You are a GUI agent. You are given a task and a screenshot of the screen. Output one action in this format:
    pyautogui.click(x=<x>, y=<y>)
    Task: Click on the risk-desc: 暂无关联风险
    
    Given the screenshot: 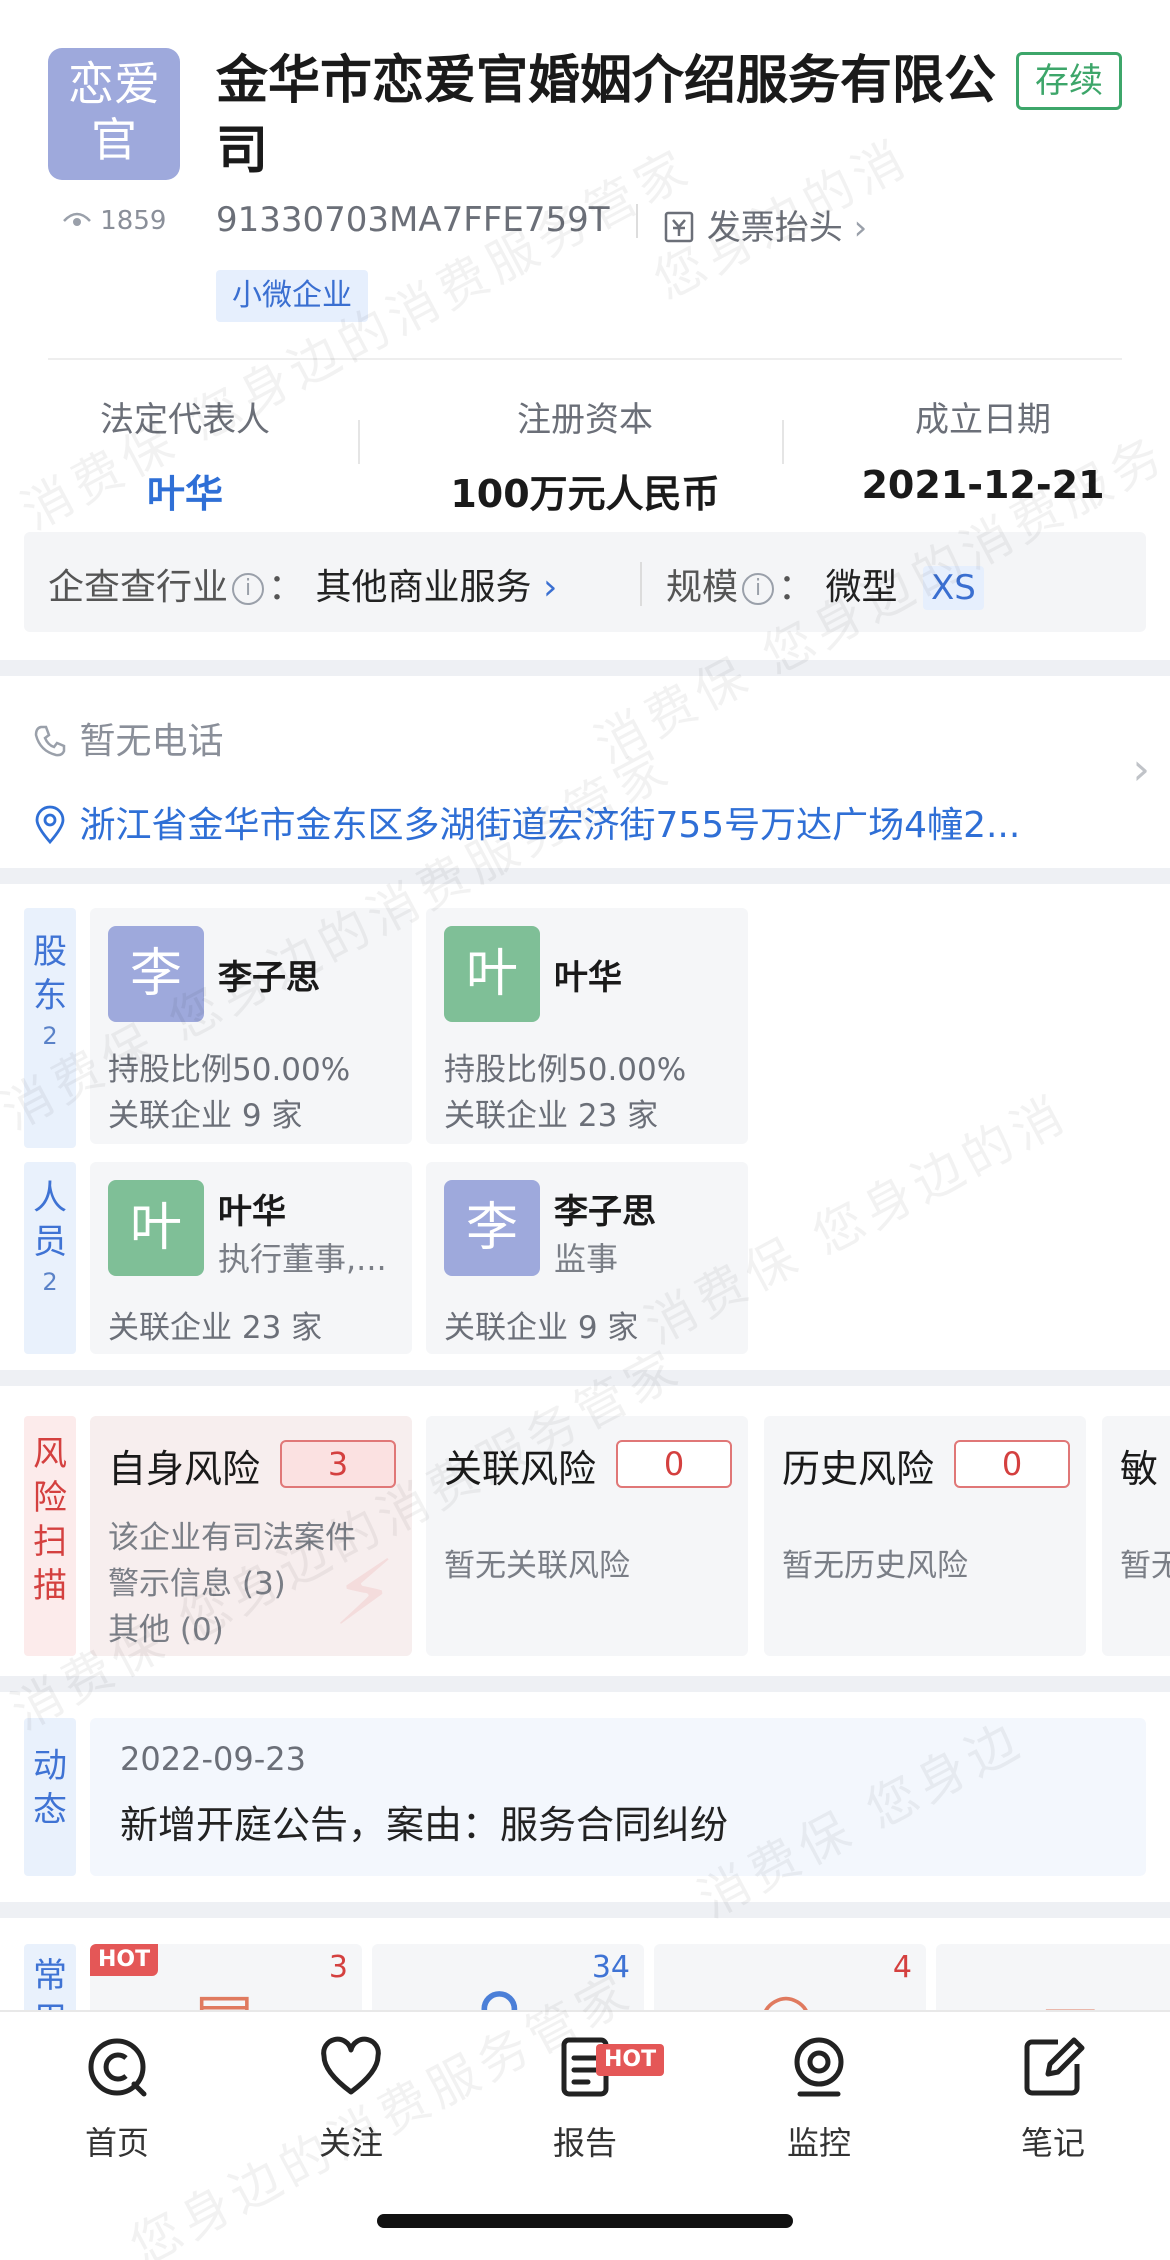 What is the action you would take?
    pyautogui.click(x=537, y=1566)
    